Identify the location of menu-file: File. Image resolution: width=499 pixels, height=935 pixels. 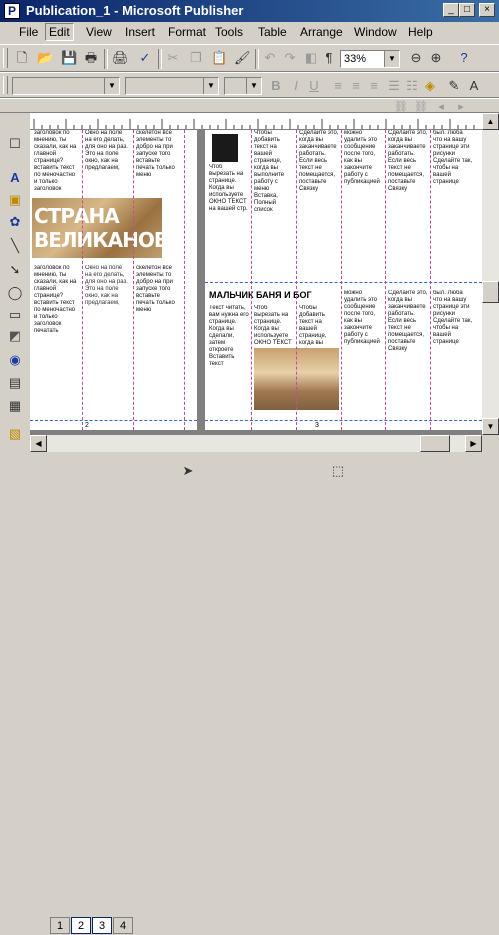
(28, 32).